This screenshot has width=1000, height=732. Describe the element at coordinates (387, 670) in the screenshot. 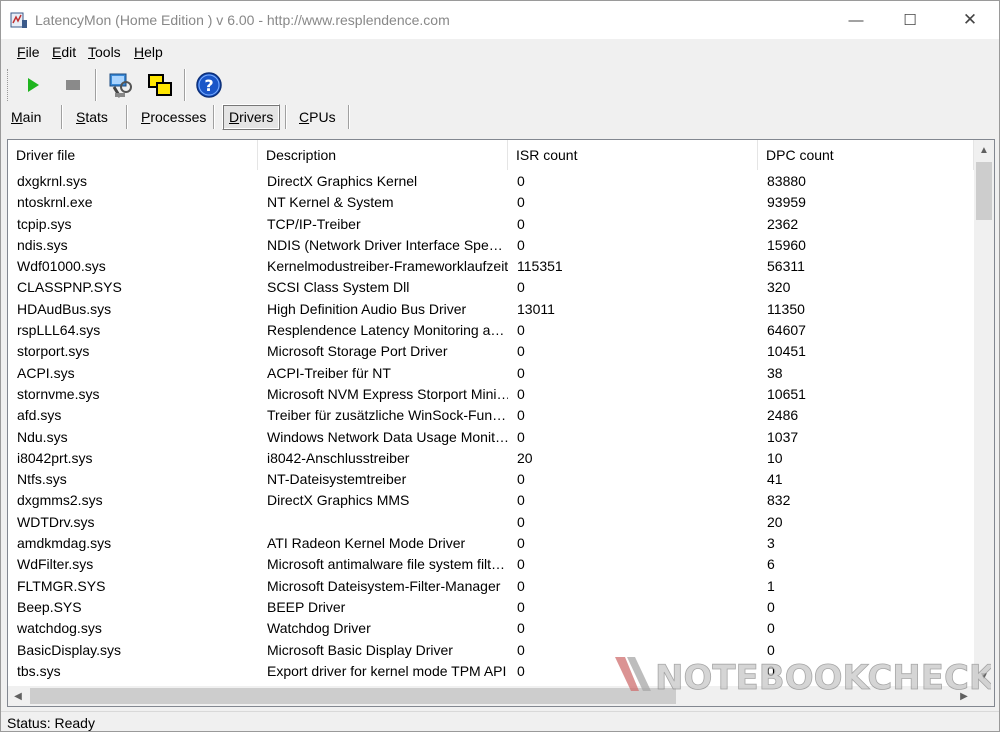

I see `description-cell: Export driver for kernel mode TPM API` at that location.